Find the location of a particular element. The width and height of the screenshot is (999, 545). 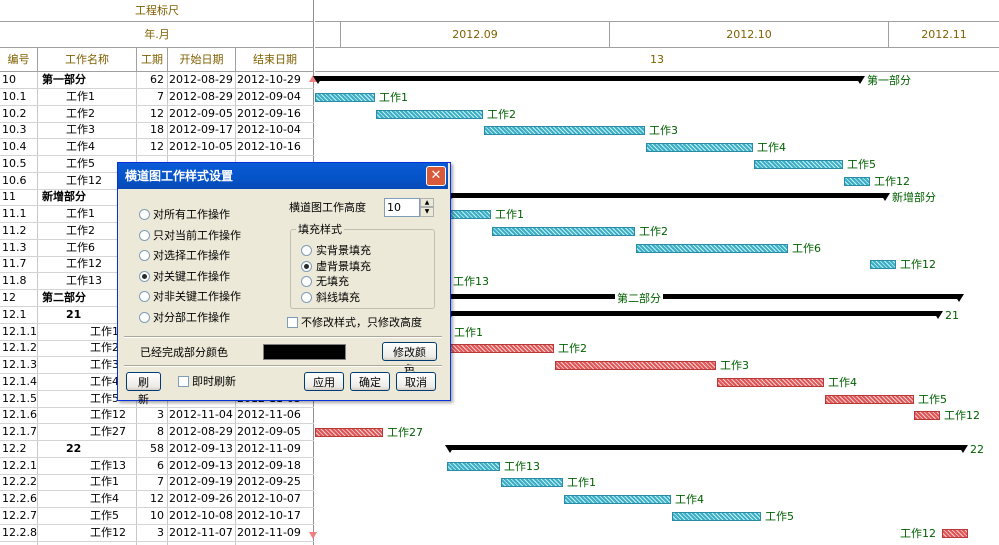

cell-end: 2012-09-16 is located at coordinates (269, 113).